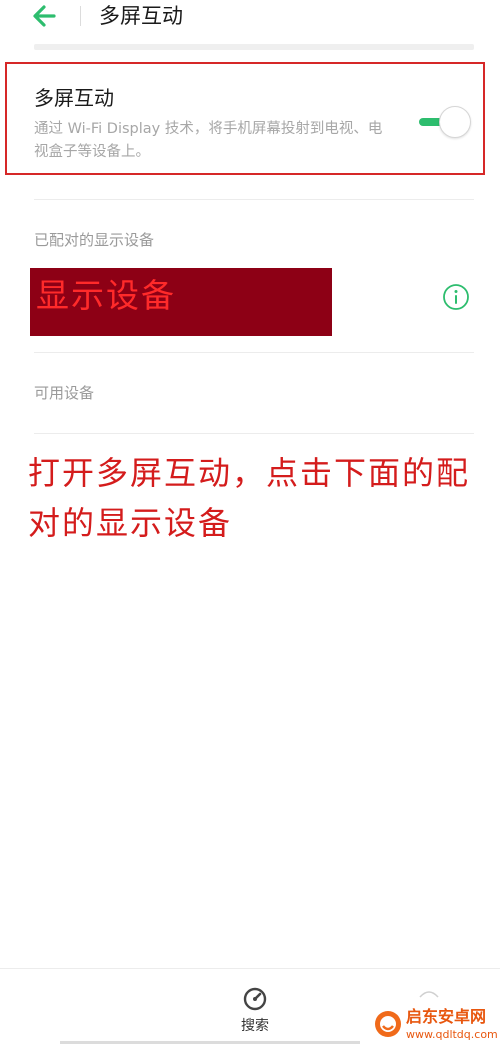  What do you see at coordinates (208, 140) in the screenshot?
I see `multiscreen-description: 通过 Wi-Fi Display 技术，将手机屏幕投射到电视、电视盒子等设备上。` at bounding box center [208, 140].